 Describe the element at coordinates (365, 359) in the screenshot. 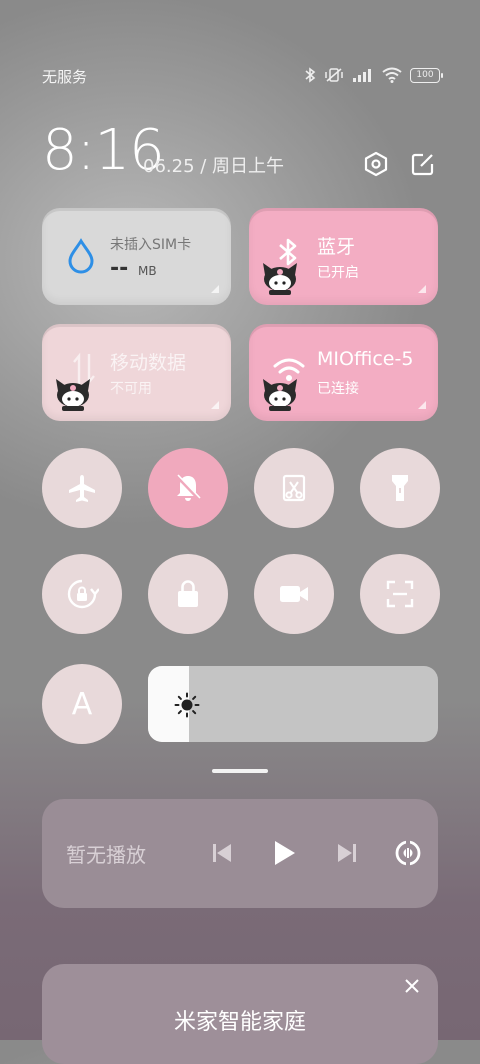

I see `wifi-network-name: MIOffice-5` at that location.